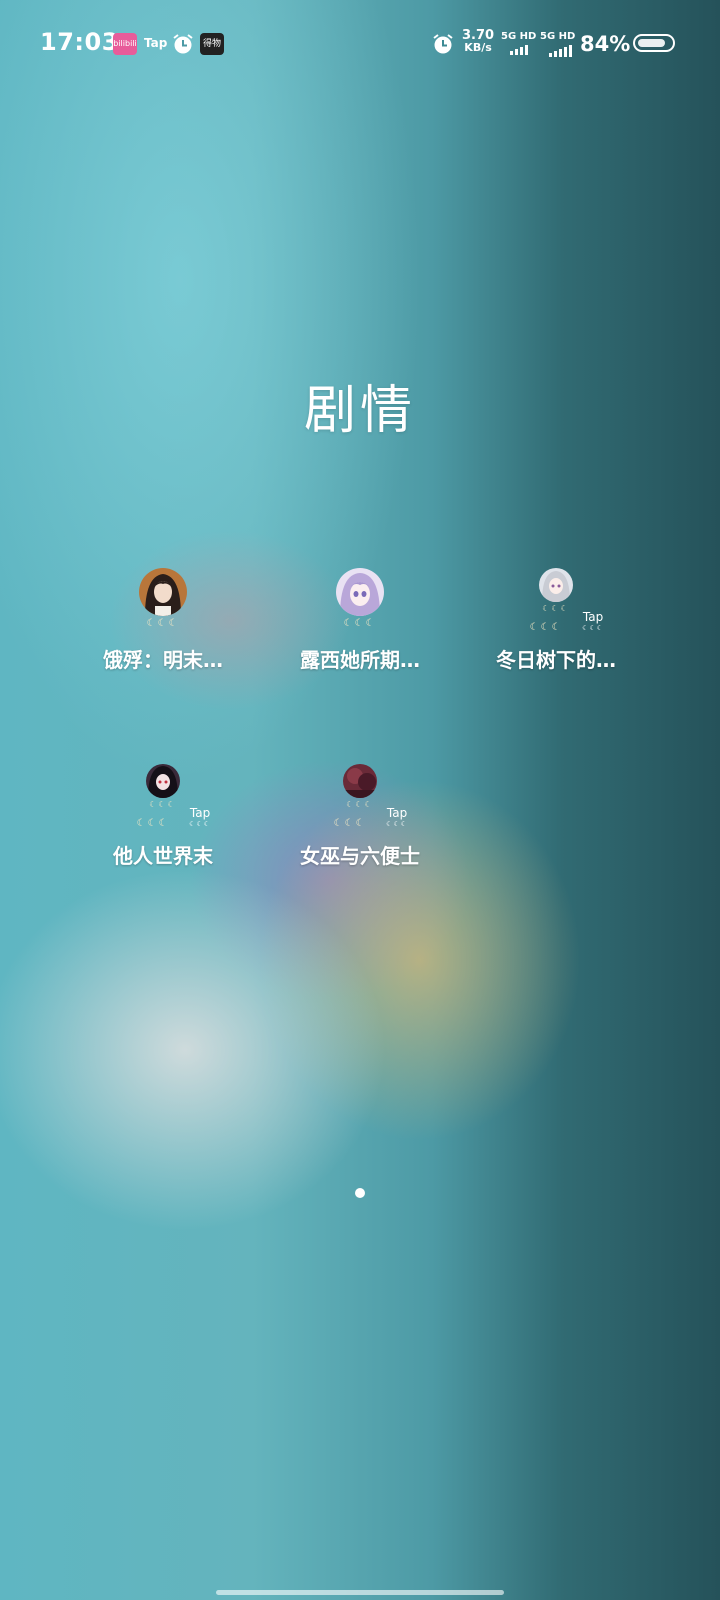 The image size is (720, 1600). I want to click on net-speed-unit: KB/s, so click(478, 47).